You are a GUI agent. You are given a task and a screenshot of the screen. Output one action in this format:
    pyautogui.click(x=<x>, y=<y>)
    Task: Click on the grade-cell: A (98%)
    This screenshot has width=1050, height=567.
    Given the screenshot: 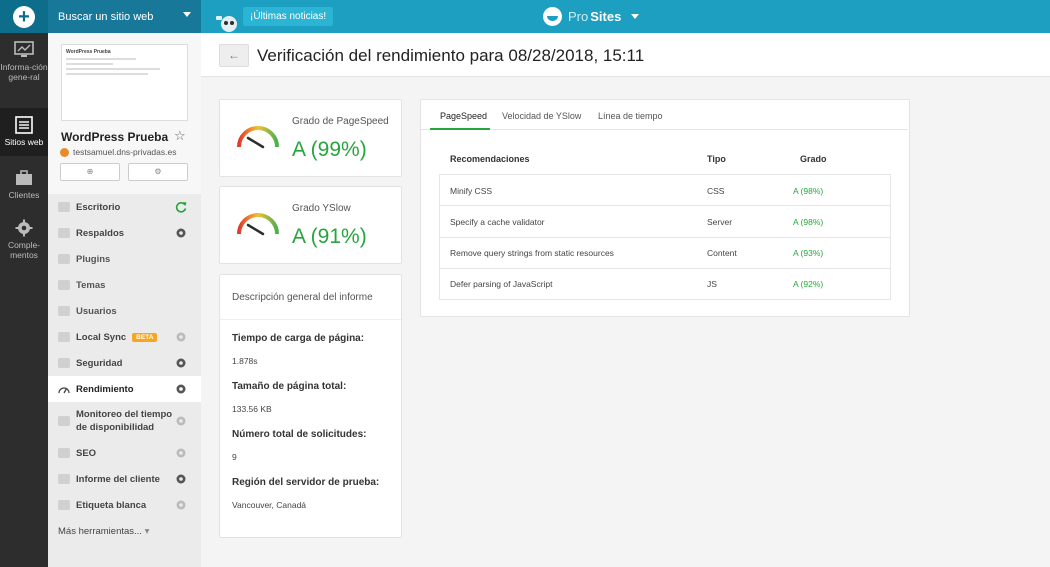 What is the action you would take?
    pyautogui.click(x=808, y=222)
    